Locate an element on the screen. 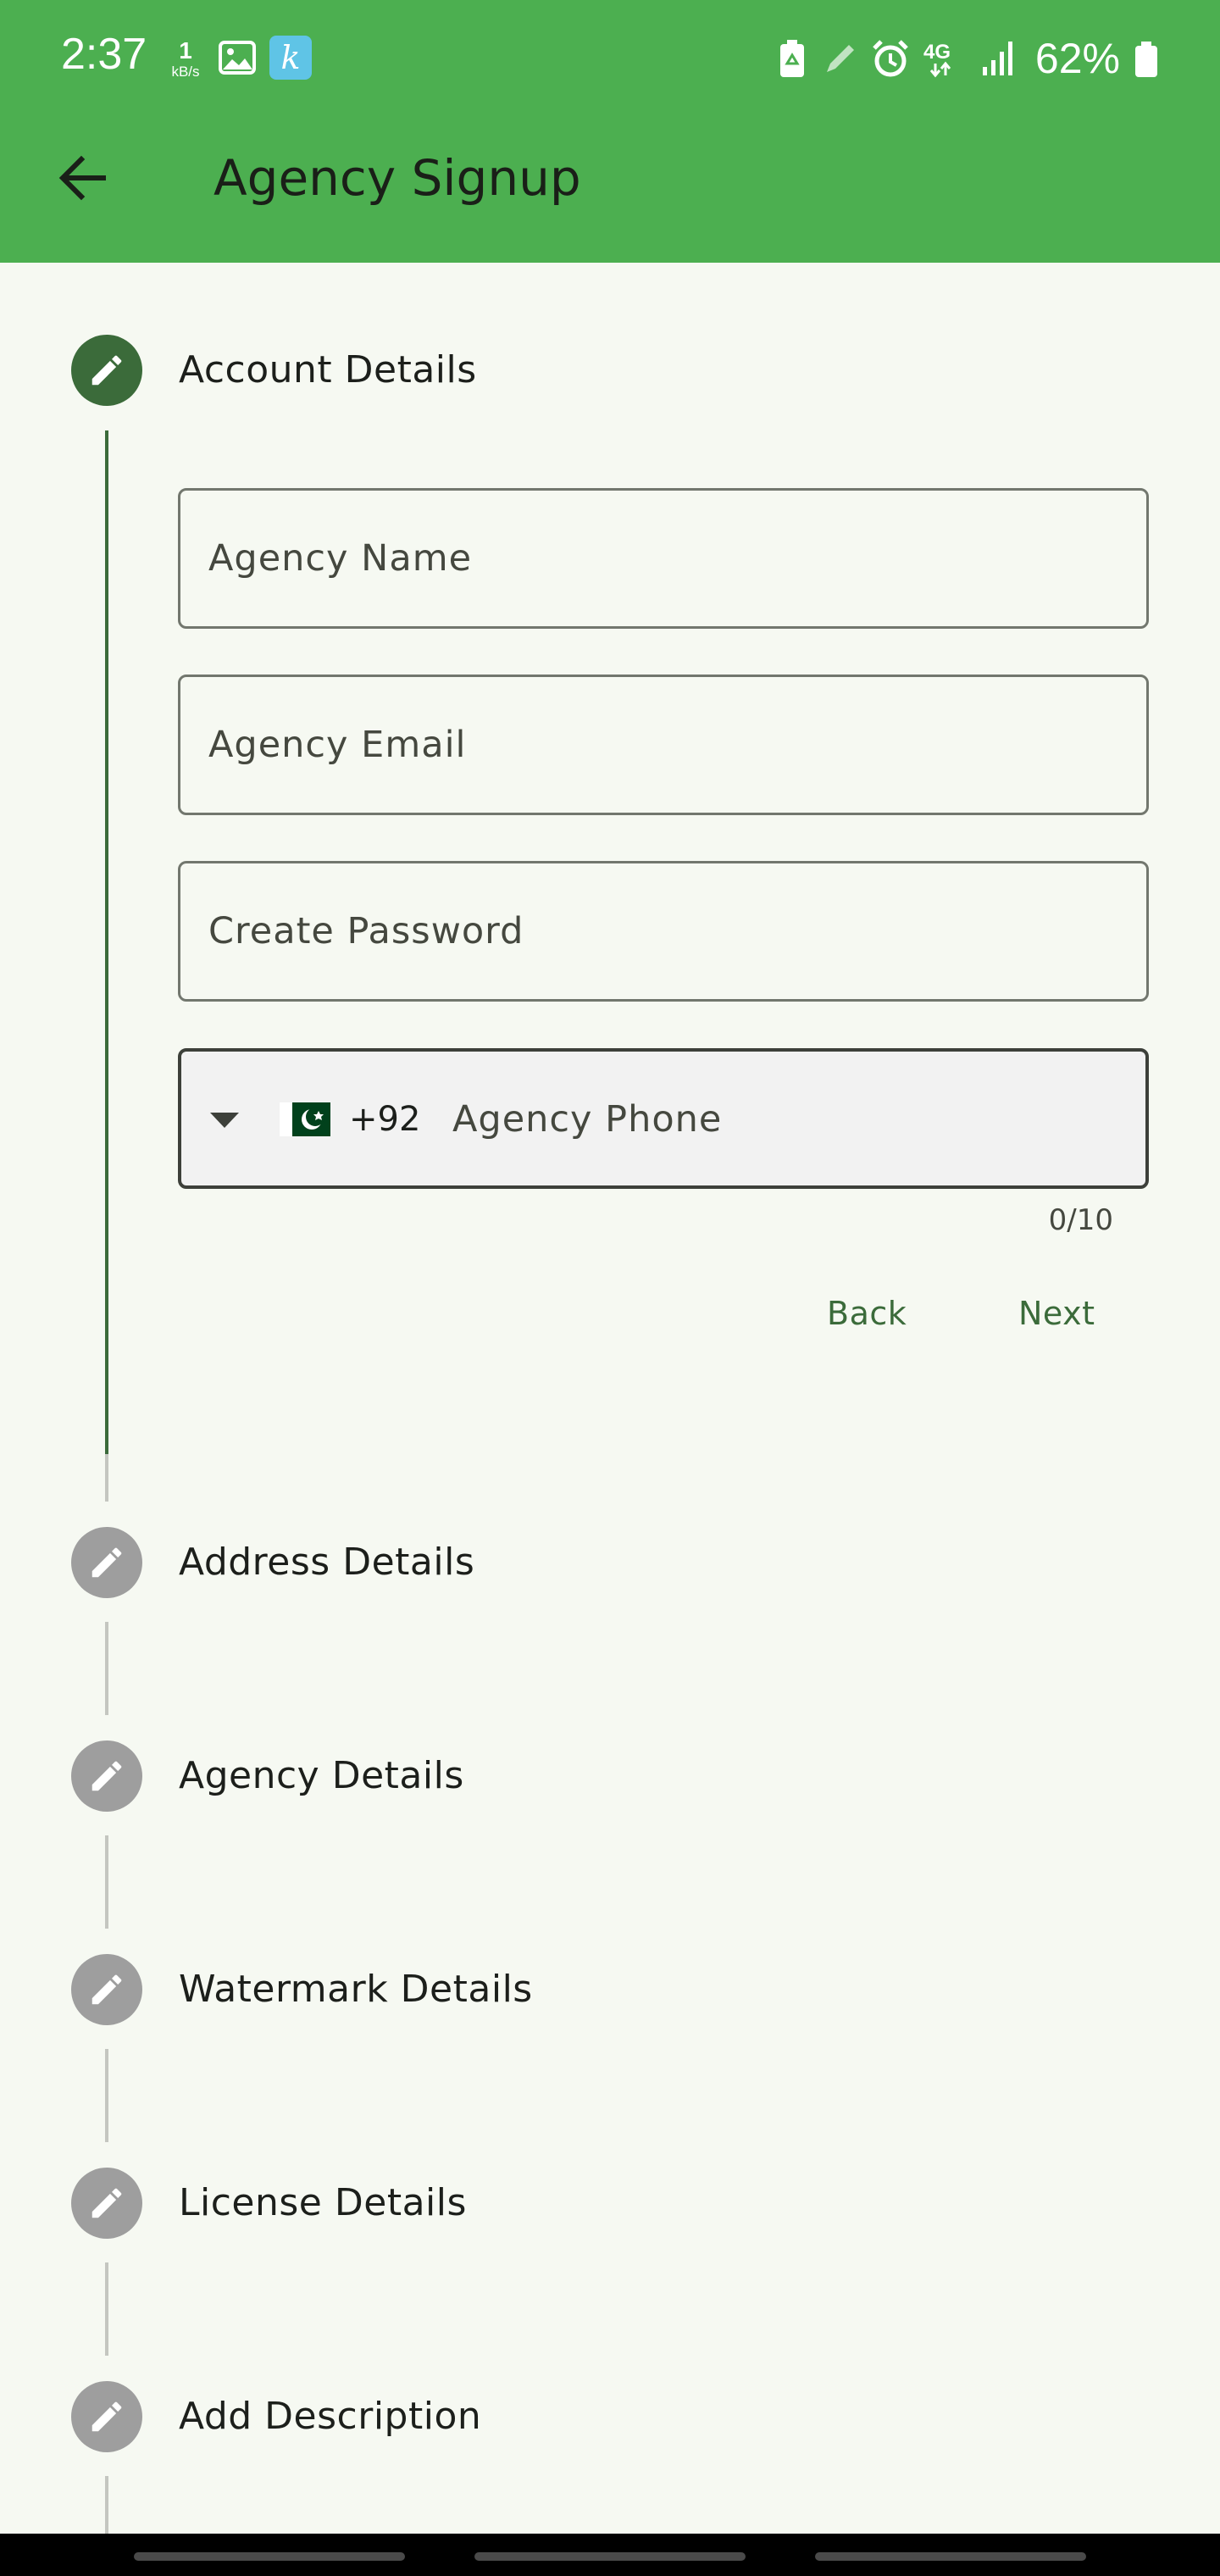  nav-handle-right is located at coordinates (950, 2556).